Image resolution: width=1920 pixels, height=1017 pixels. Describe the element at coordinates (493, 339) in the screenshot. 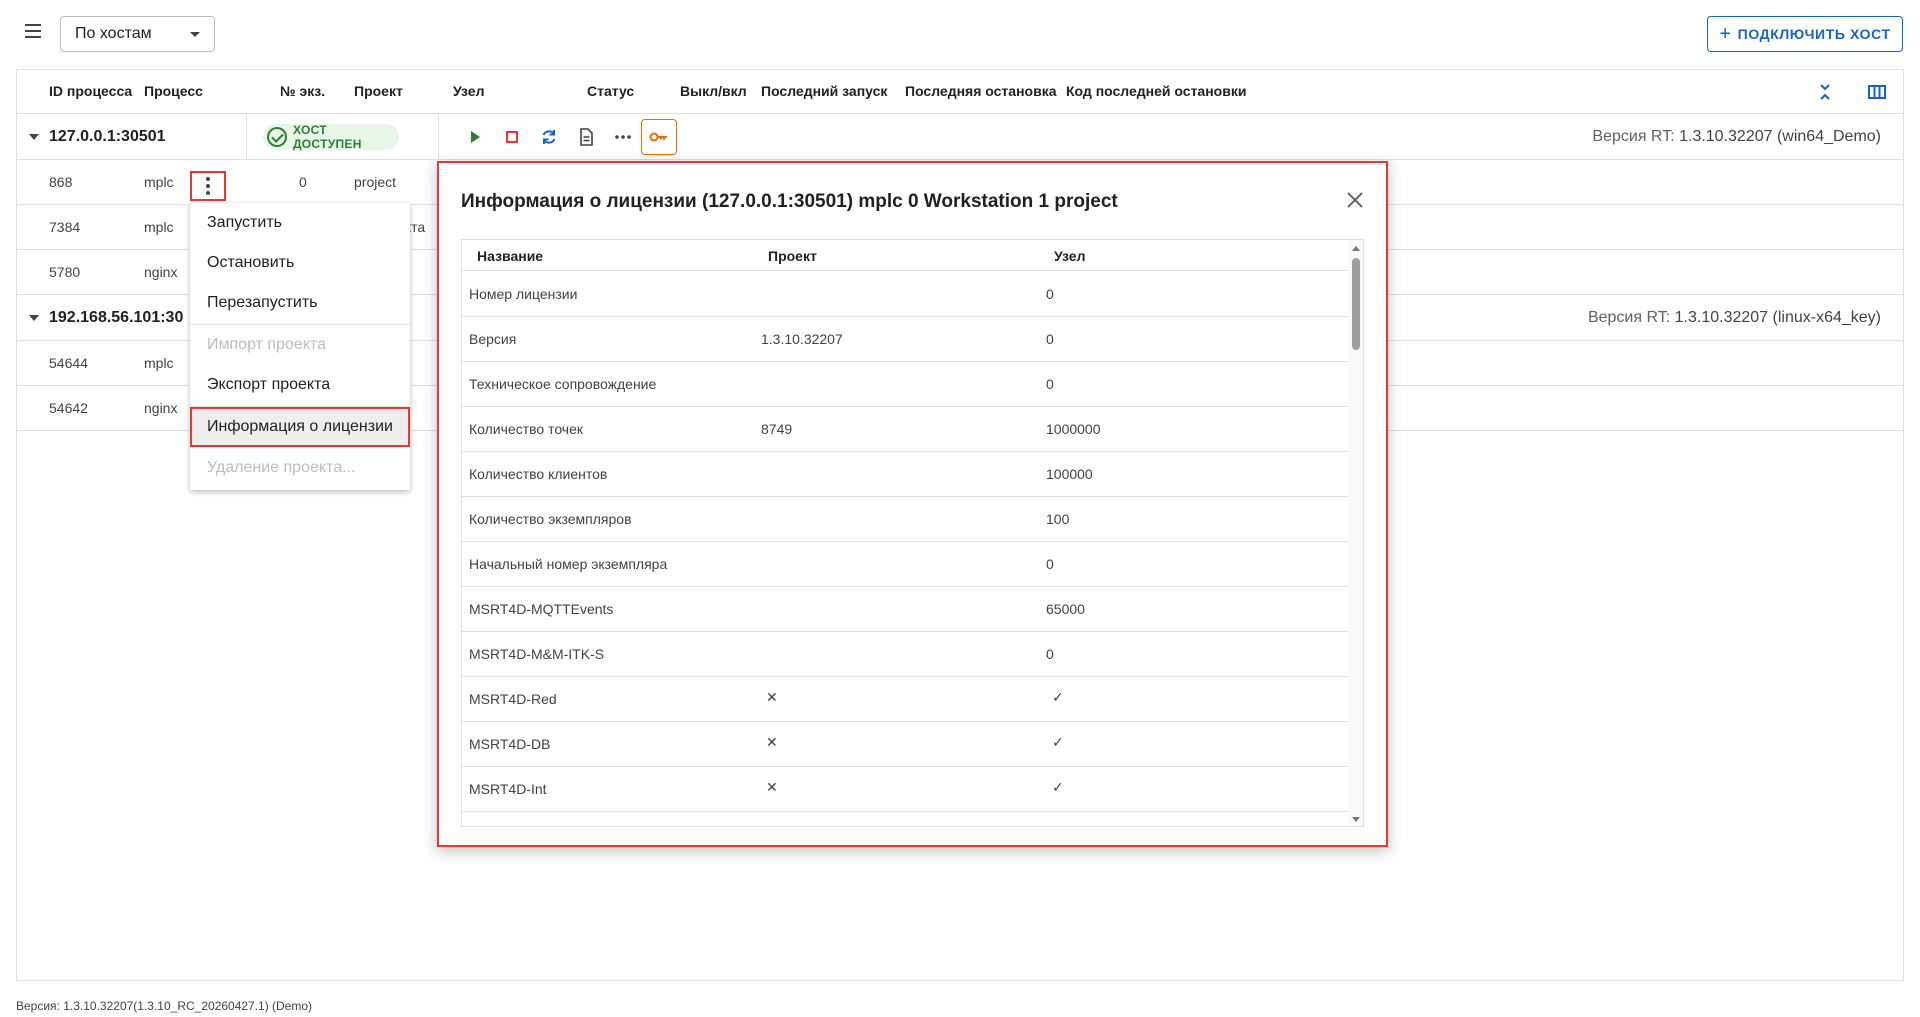

I see `license-name: Версия` at that location.